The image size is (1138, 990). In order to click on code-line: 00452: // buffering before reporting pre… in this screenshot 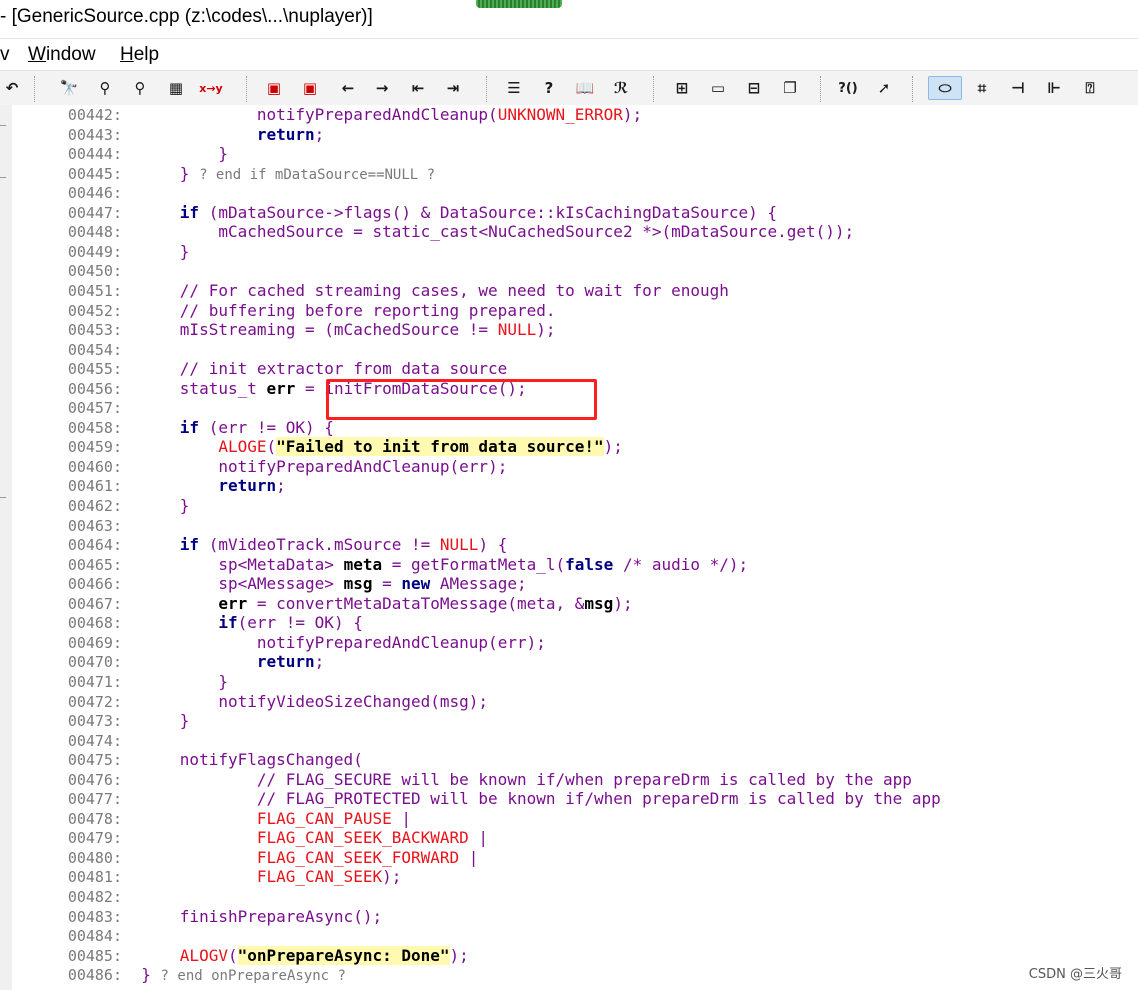, I will do `click(284, 311)`.